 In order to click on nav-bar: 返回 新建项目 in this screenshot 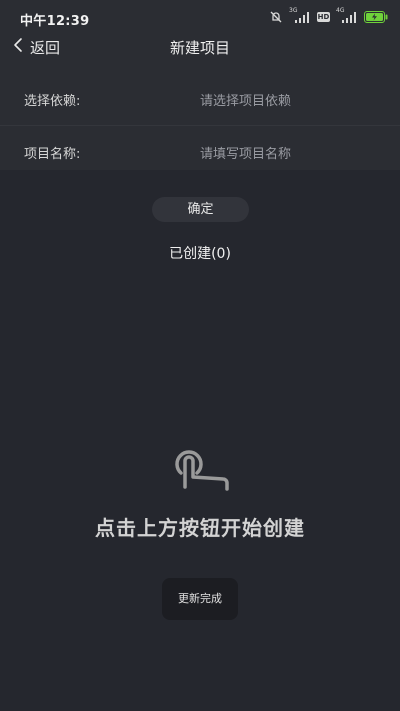, I will do `click(200, 47)`.